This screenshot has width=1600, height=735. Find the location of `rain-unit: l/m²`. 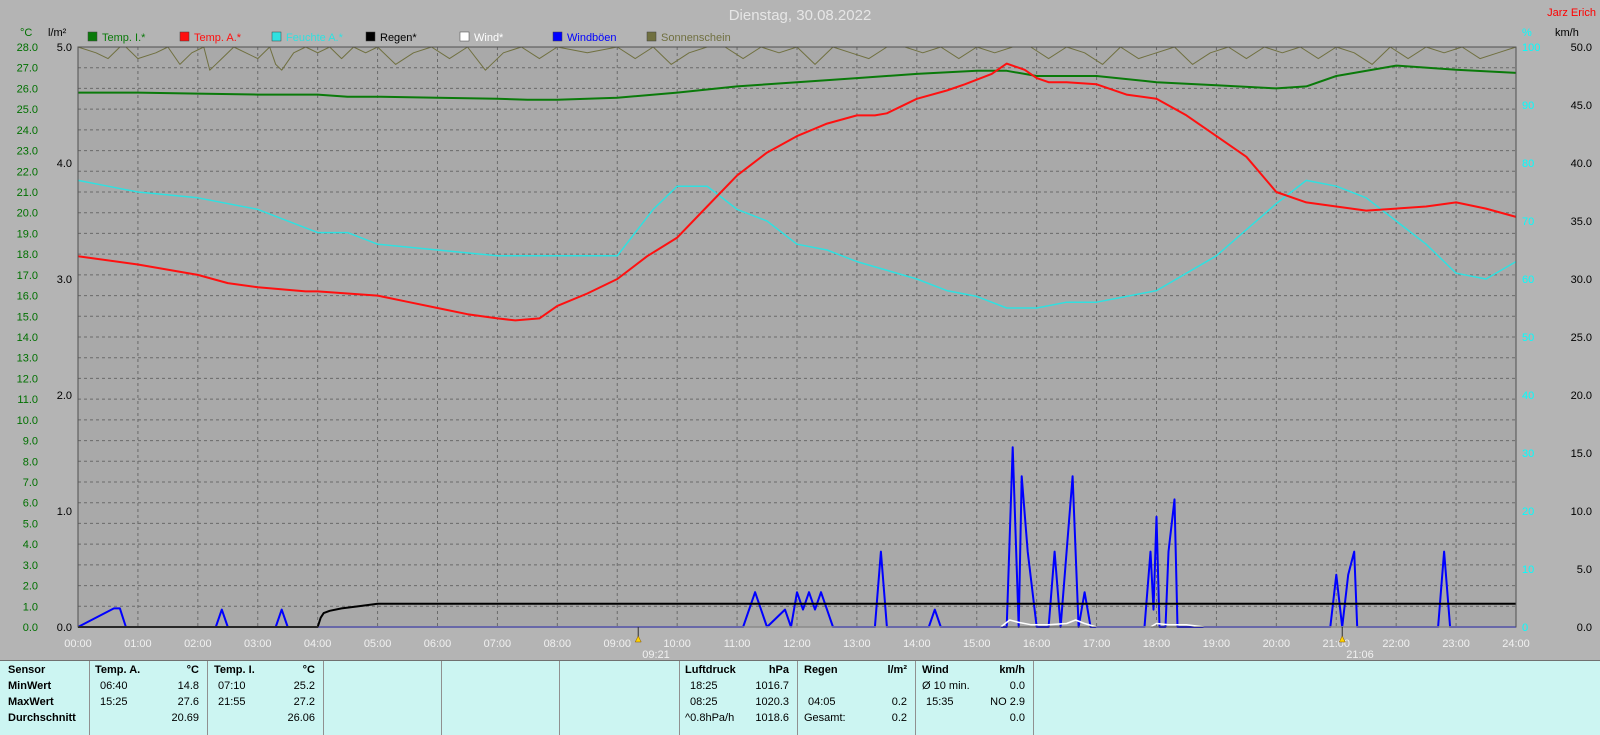

rain-unit: l/m² is located at coordinates (897, 670).